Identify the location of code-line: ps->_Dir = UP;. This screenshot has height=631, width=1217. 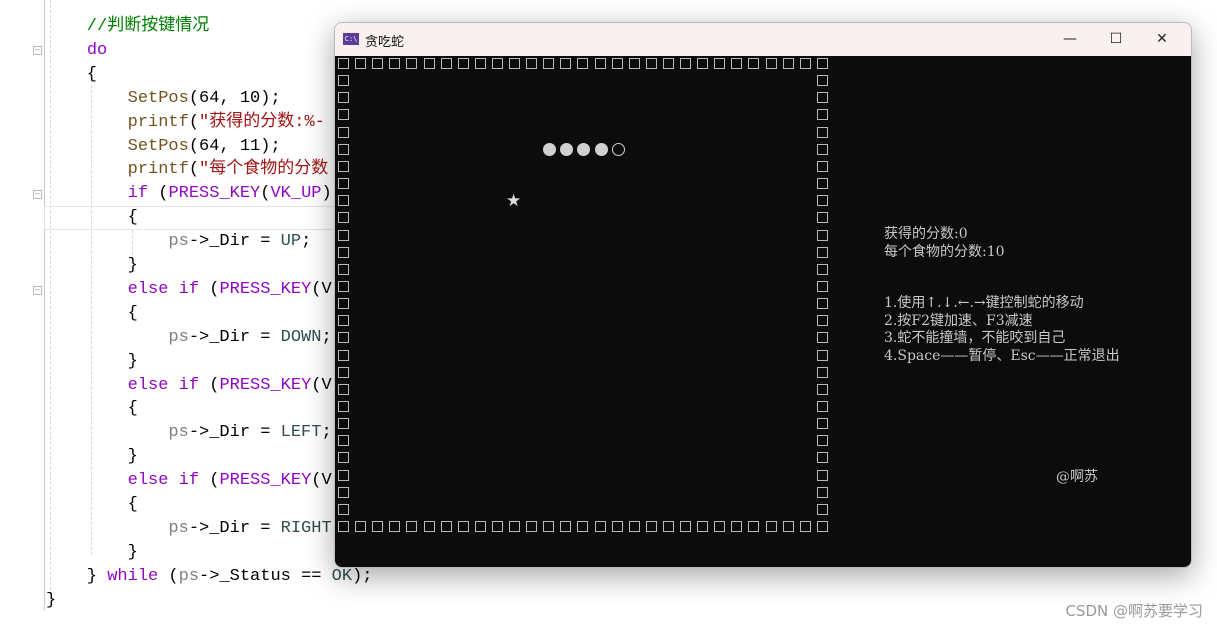
(178, 242).